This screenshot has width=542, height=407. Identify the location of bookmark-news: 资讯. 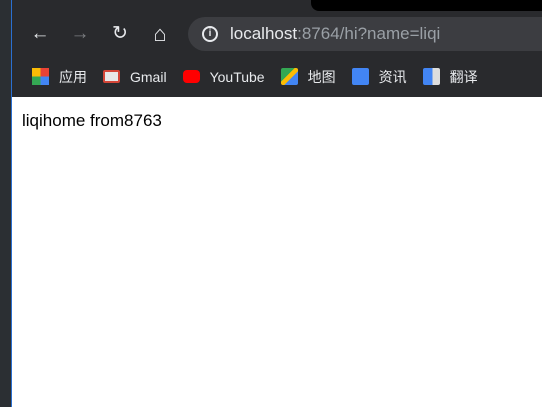
(379, 77).